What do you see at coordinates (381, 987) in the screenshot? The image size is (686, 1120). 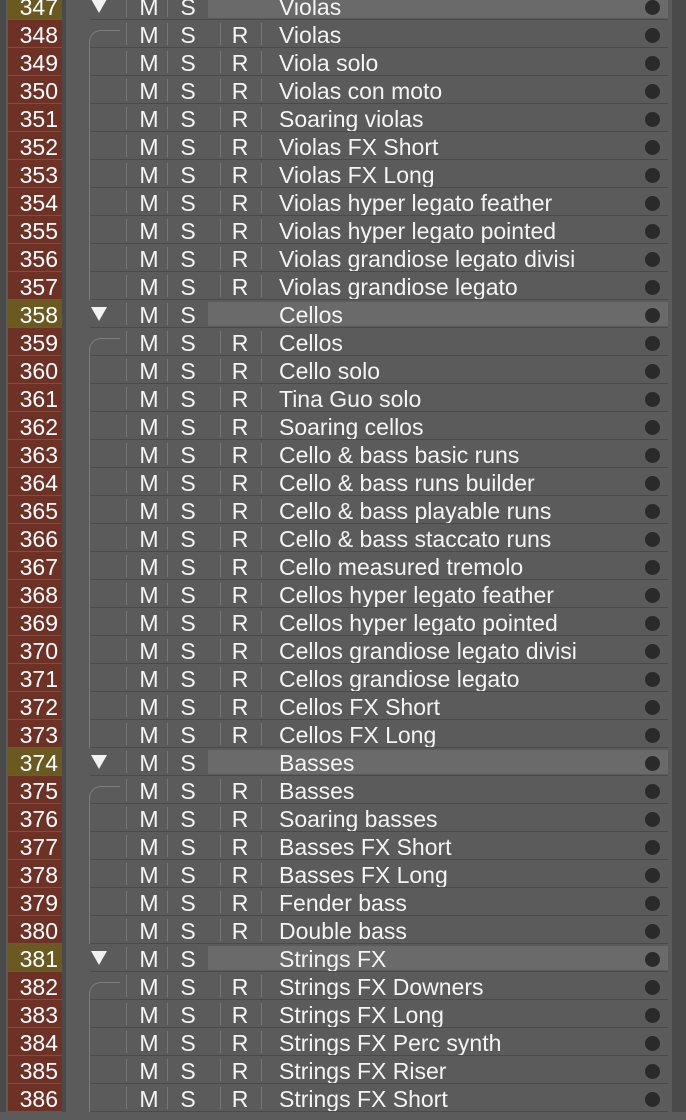 I see `track-name: Strings FX Downers` at bounding box center [381, 987].